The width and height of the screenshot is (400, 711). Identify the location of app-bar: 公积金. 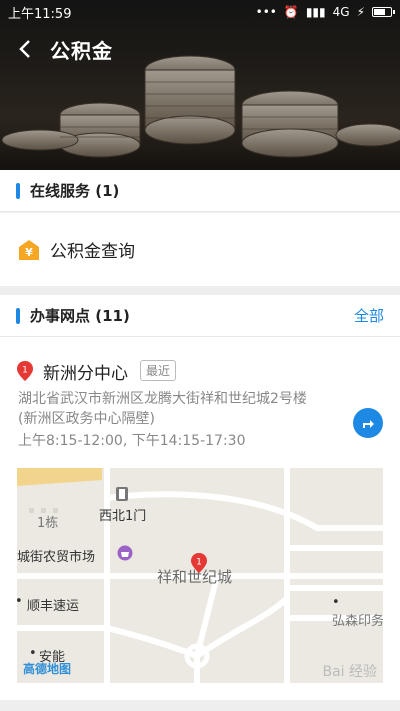
(200, 49).